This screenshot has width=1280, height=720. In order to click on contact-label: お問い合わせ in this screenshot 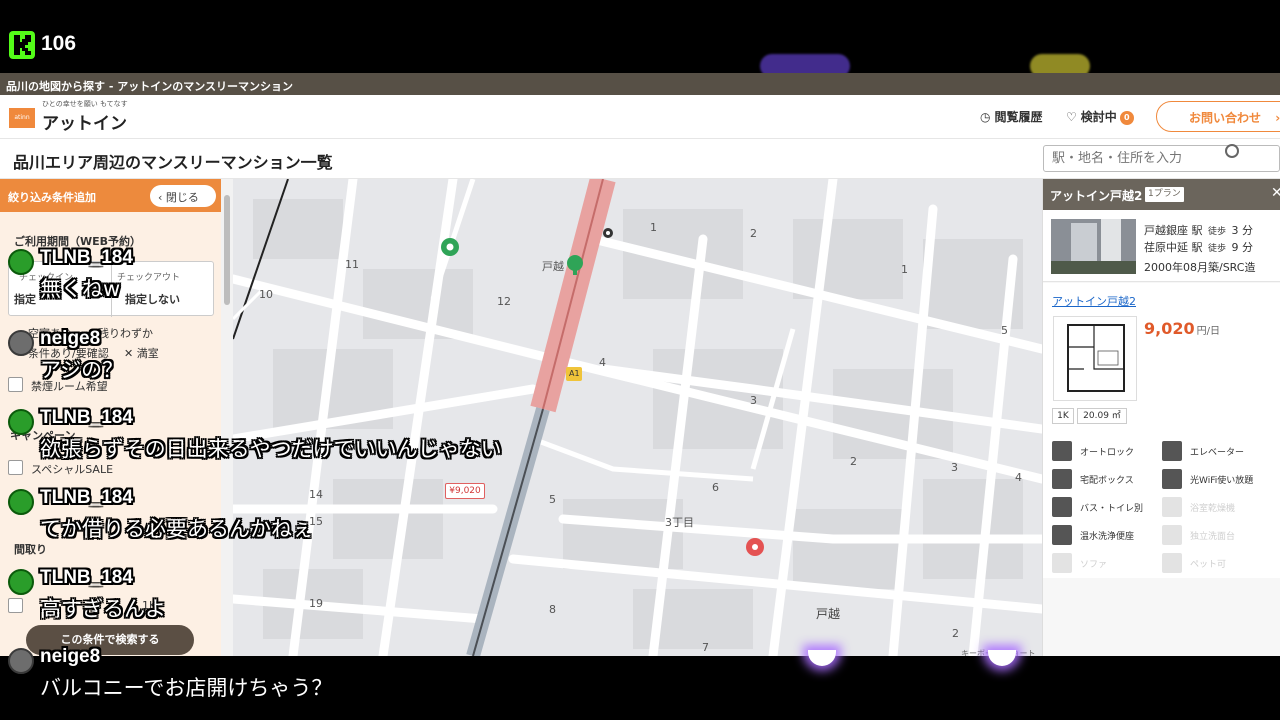, I will do `click(1225, 118)`.